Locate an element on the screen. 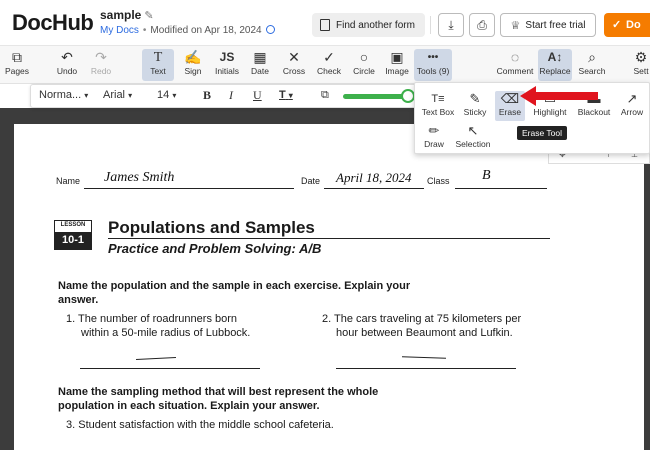  search-icon: ⌕ is located at coordinates (592, 57).